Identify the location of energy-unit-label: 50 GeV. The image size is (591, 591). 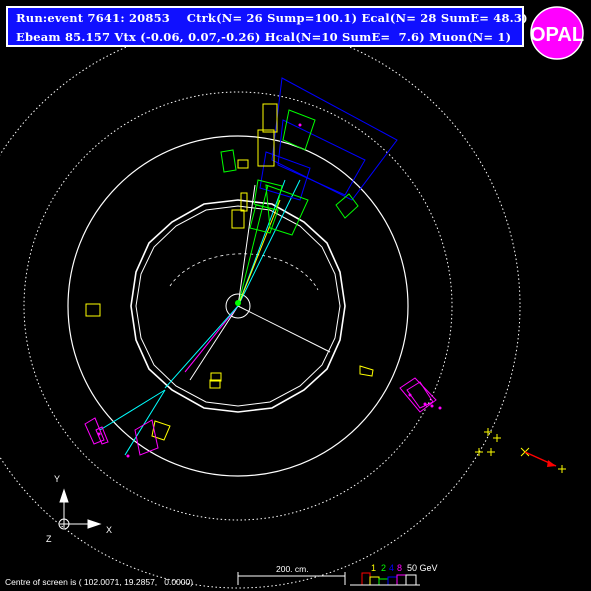
(422, 568).